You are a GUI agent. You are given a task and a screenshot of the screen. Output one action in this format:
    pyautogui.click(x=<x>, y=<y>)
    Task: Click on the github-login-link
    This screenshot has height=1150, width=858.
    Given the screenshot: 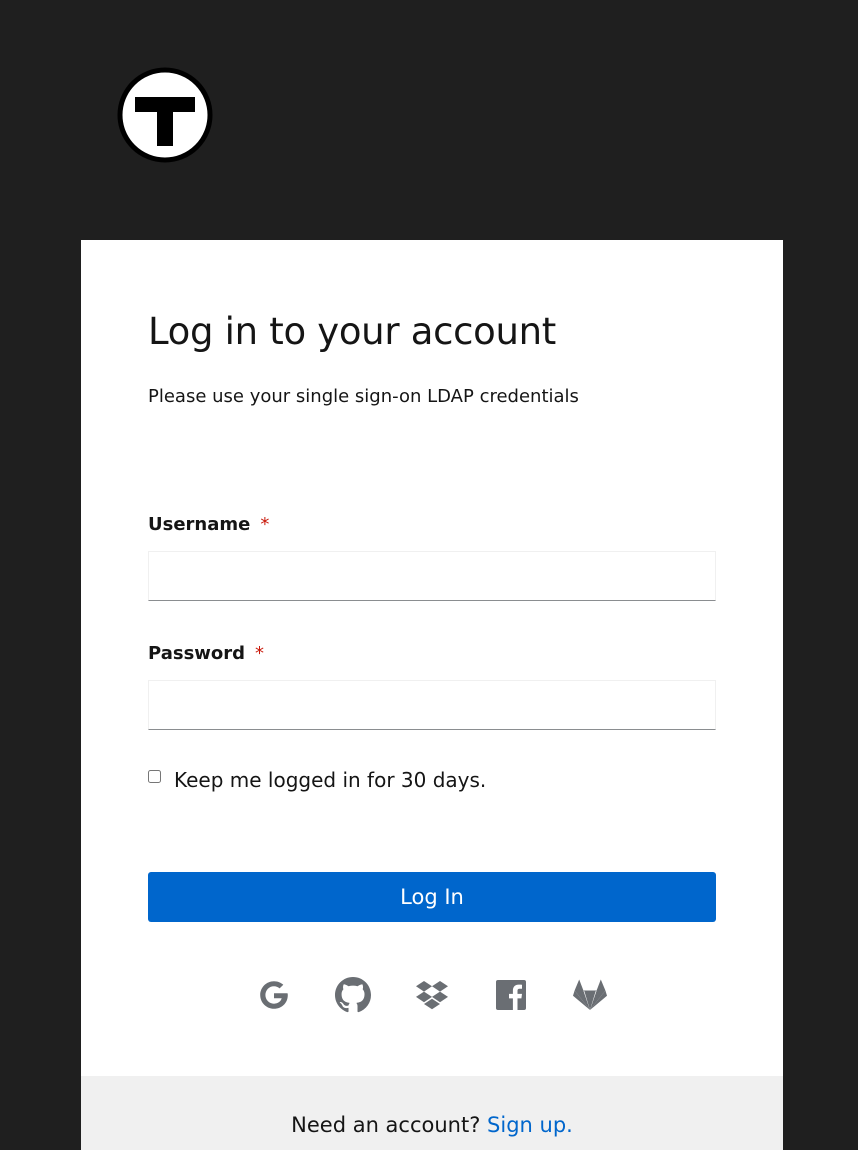 What is the action you would take?
    pyautogui.click(x=353, y=995)
    